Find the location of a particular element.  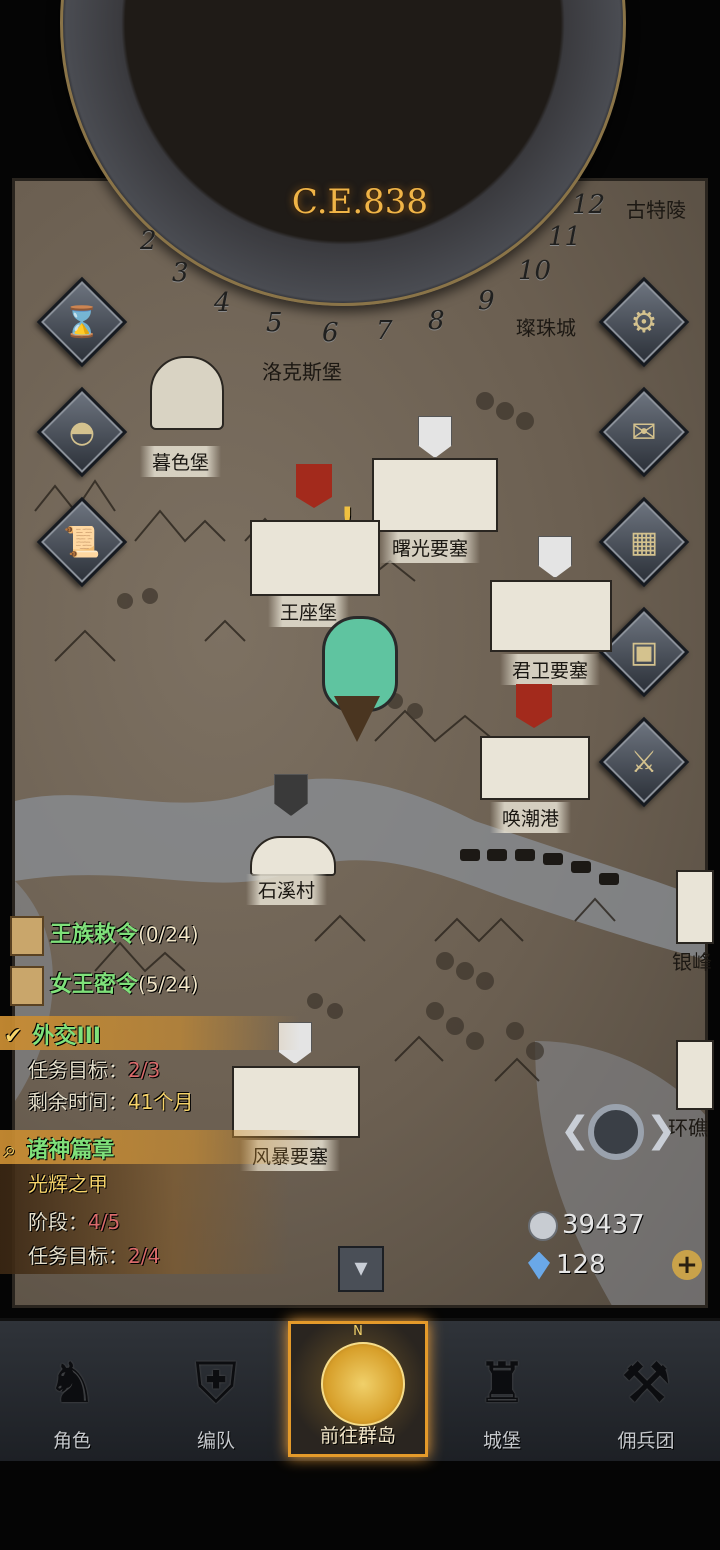

dial-month: 7 is located at coordinates (384, 331).